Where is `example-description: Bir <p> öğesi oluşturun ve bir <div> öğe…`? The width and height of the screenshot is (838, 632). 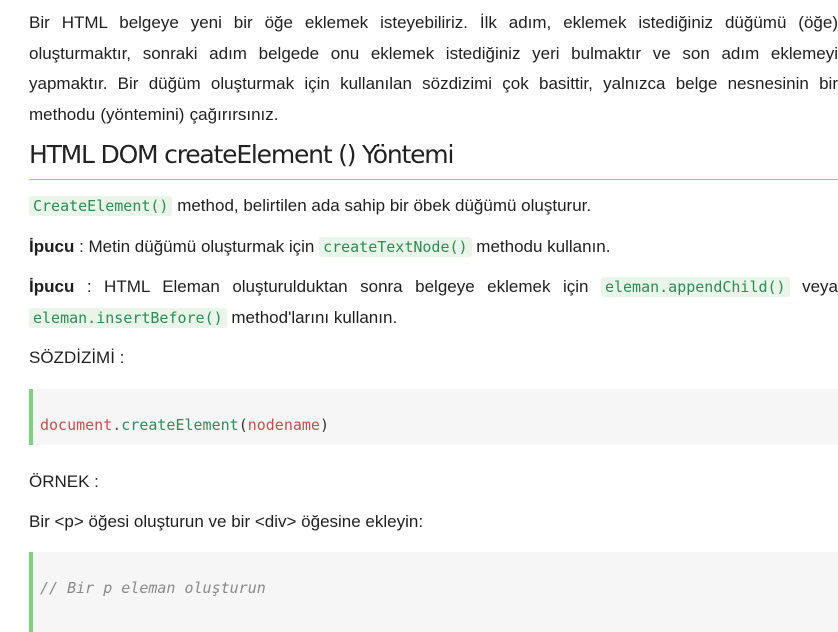 example-description: Bir <p> öğesi oluşturun ve bir <div> öğe… is located at coordinates (226, 521).